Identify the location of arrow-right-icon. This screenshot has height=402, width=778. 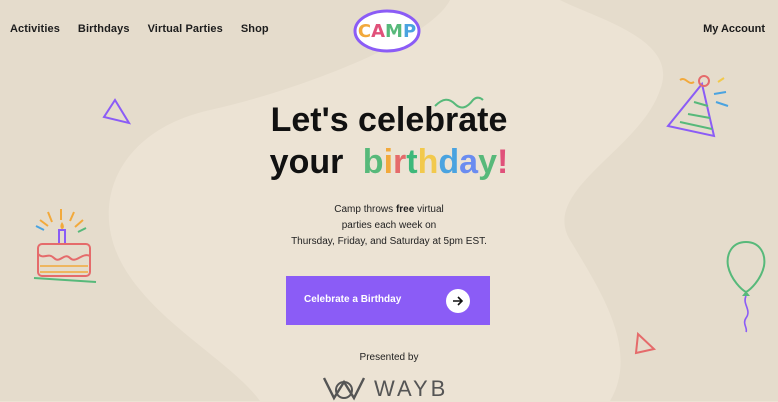
(458, 301).